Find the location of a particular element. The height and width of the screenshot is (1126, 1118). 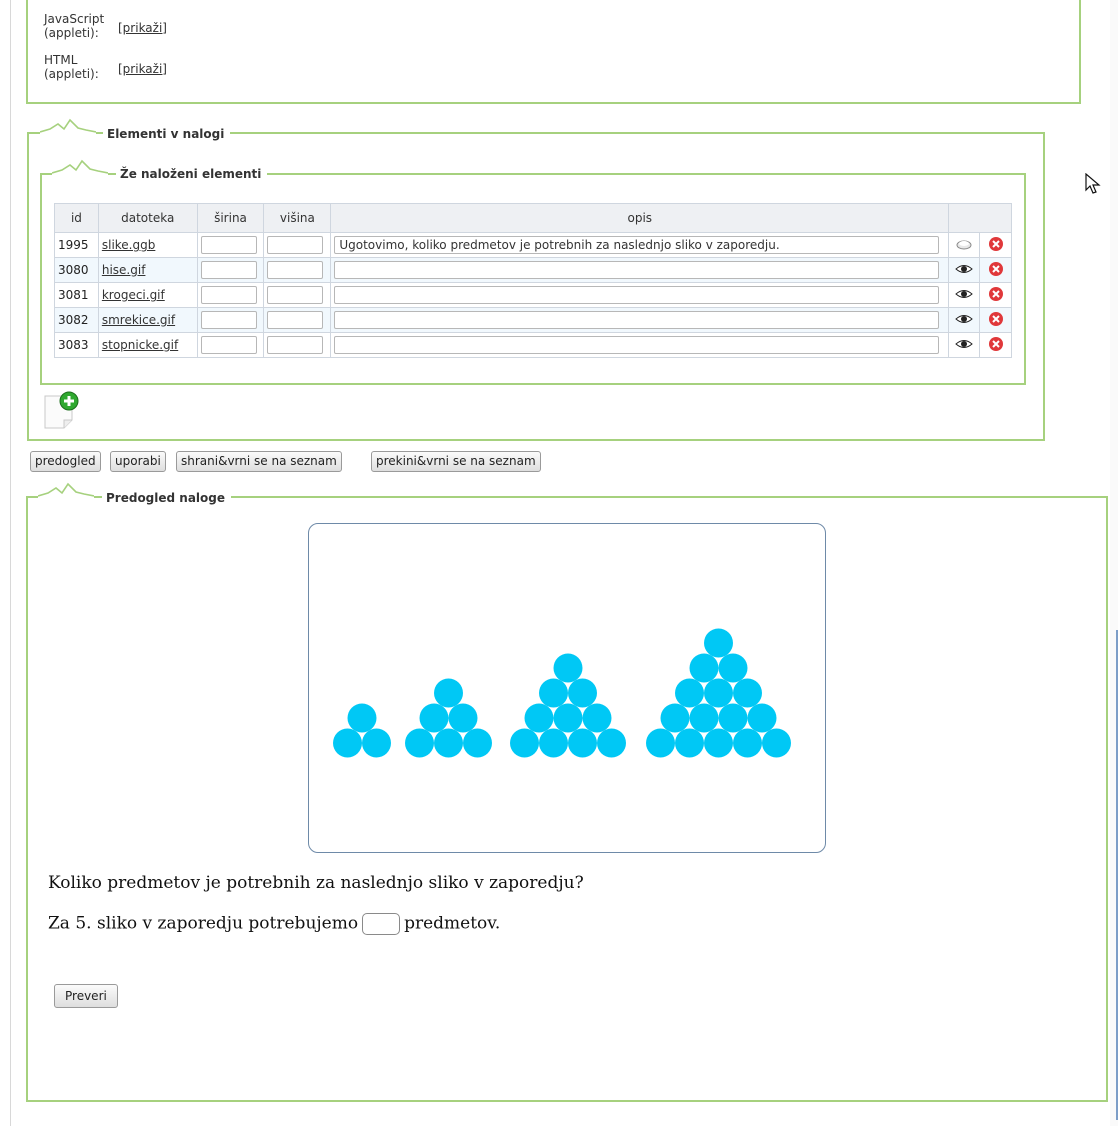

row-desc-cell is located at coordinates (640, 270).